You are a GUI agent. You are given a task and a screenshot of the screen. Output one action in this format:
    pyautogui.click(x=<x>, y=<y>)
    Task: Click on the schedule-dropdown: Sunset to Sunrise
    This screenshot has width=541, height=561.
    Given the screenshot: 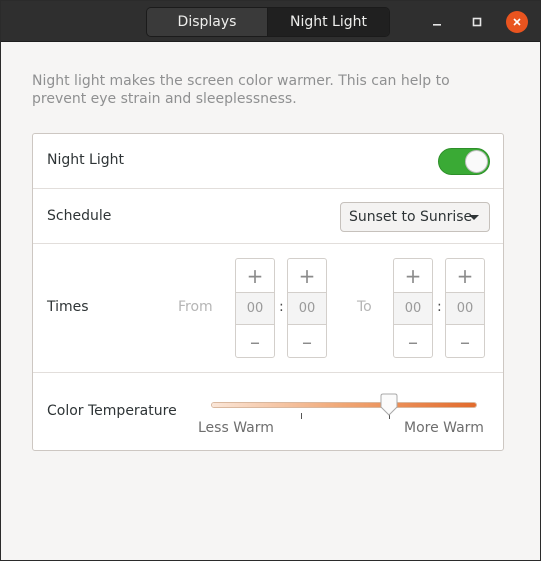 What is the action you would take?
    pyautogui.click(x=415, y=217)
    